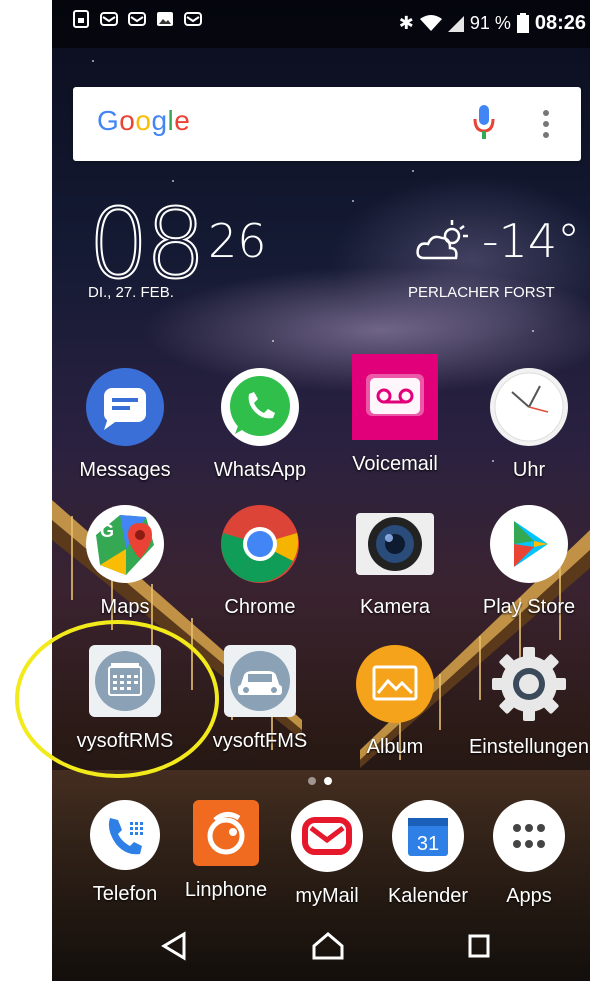  Describe the element at coordinates (395, 607) in the screenshot. I see `app-label: Kamera` at that location.